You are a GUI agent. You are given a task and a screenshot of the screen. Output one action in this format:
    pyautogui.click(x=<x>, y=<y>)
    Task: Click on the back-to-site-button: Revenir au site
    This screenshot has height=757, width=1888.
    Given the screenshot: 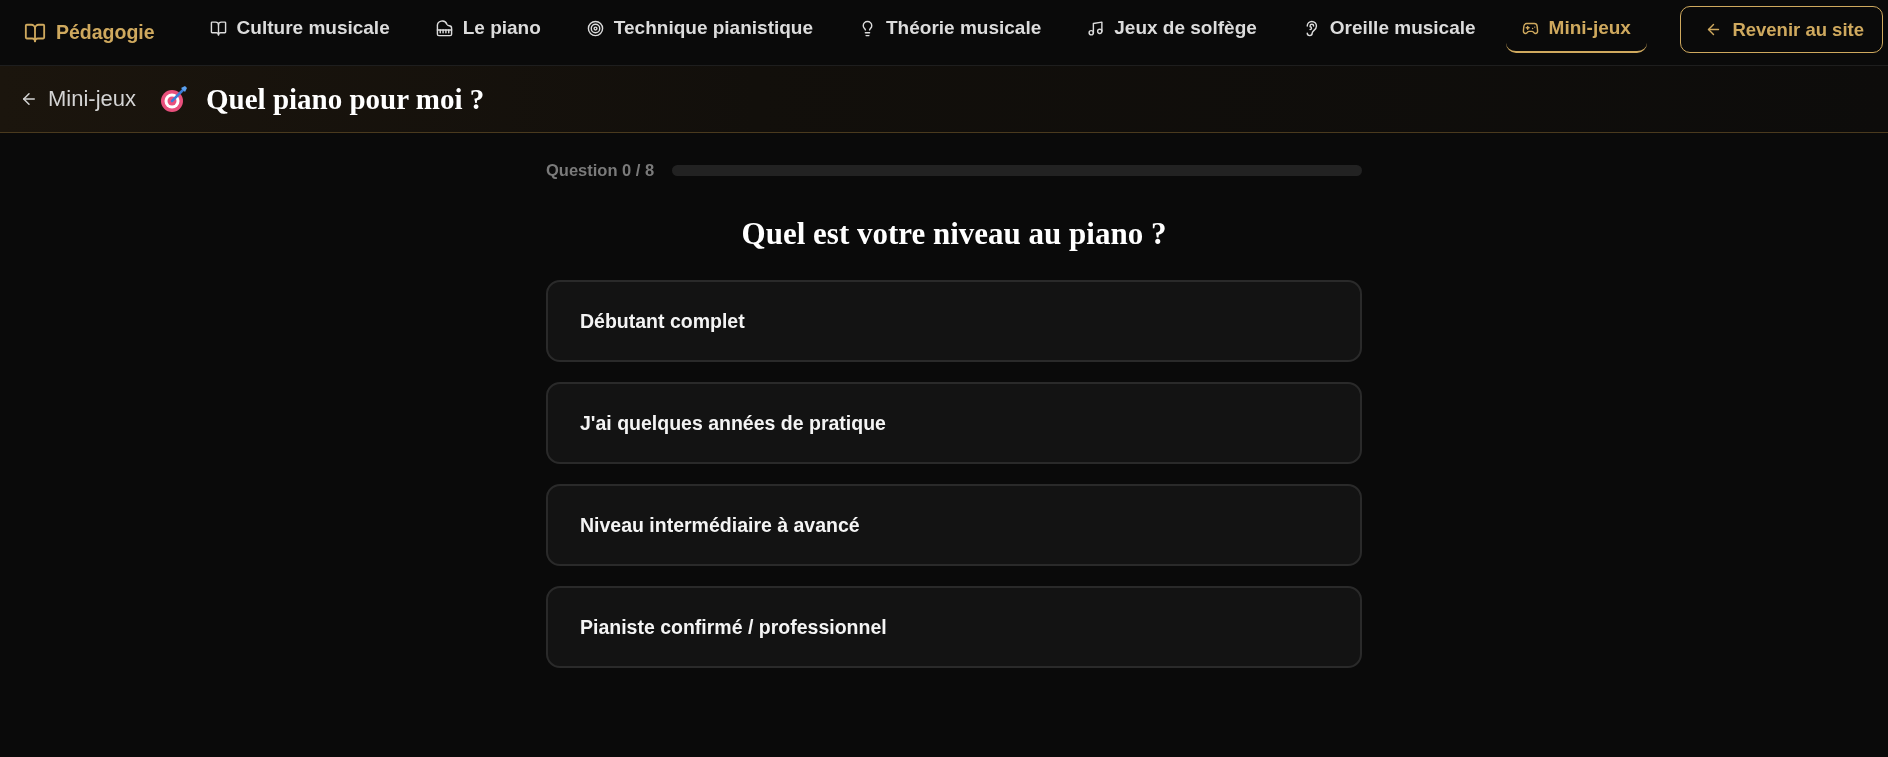 What is the action you would take?
    pyautogui.click(x=1781, y=29)
    